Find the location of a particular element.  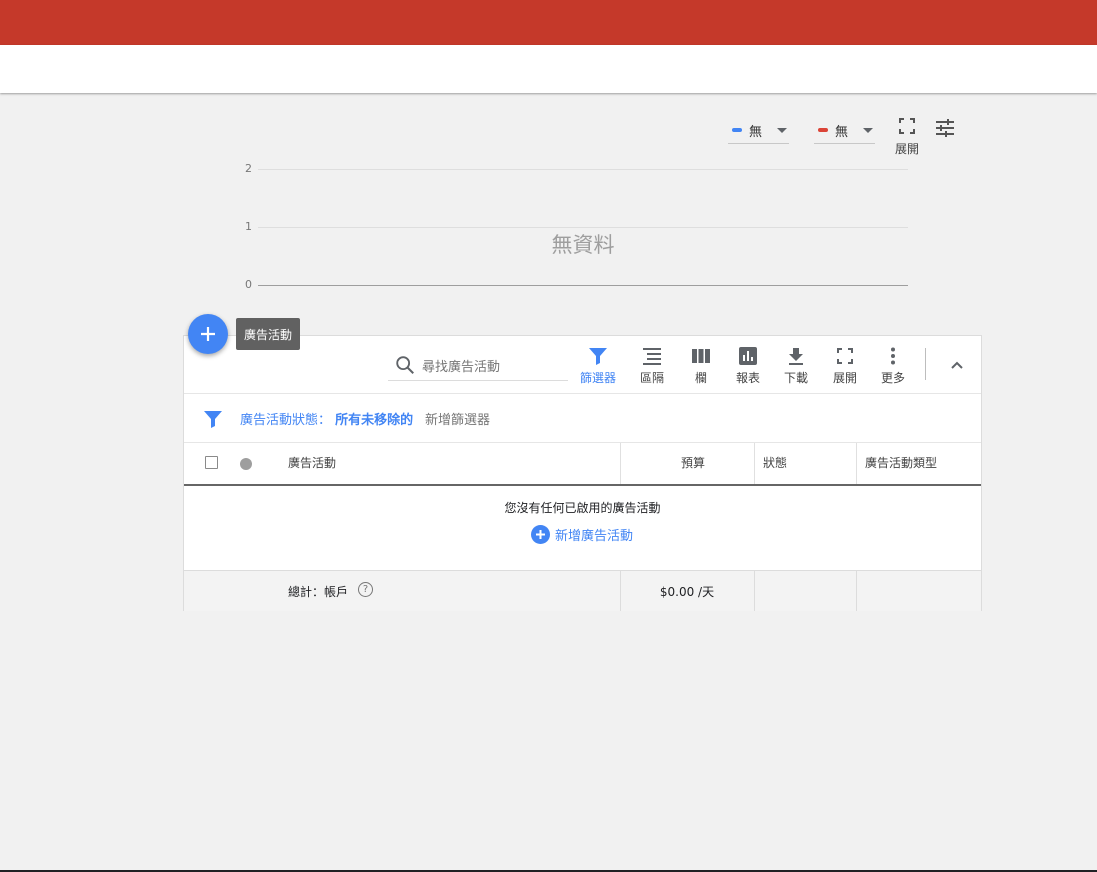

y-tick-label: 0 is located at coordinates (248, 284).